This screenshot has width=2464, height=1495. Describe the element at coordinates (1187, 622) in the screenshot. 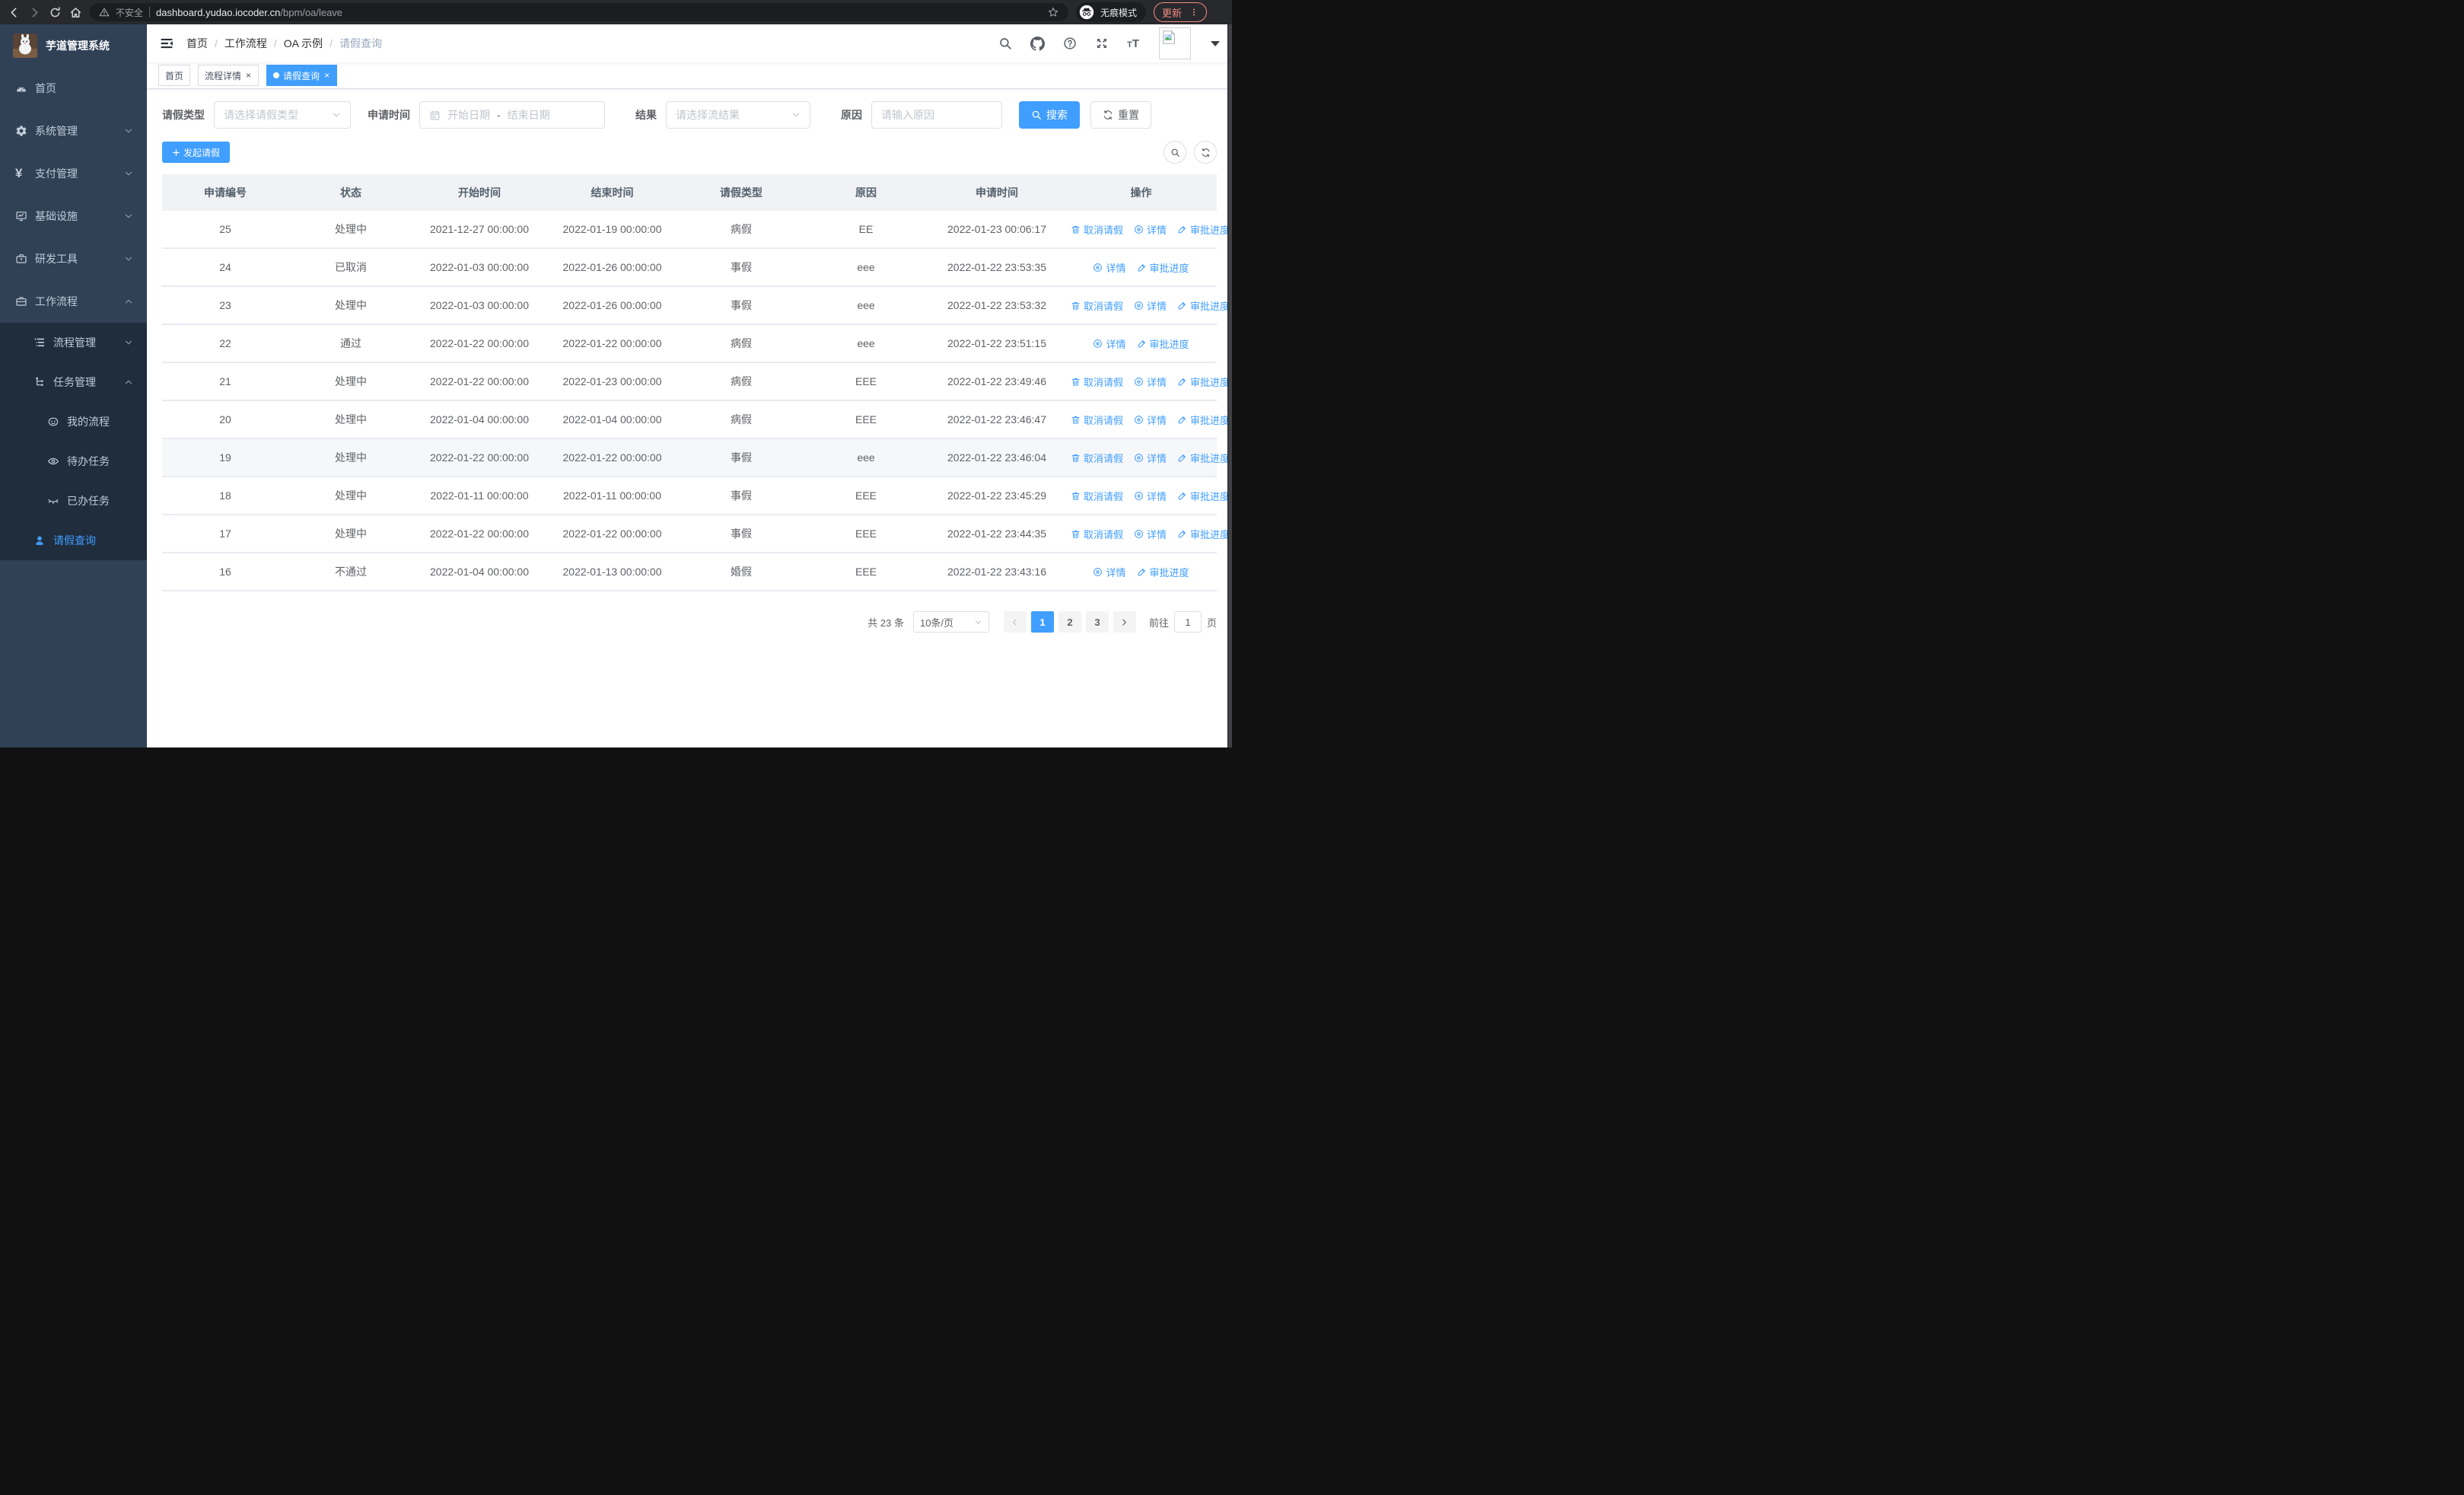

I see `goto-page-input` at that location.